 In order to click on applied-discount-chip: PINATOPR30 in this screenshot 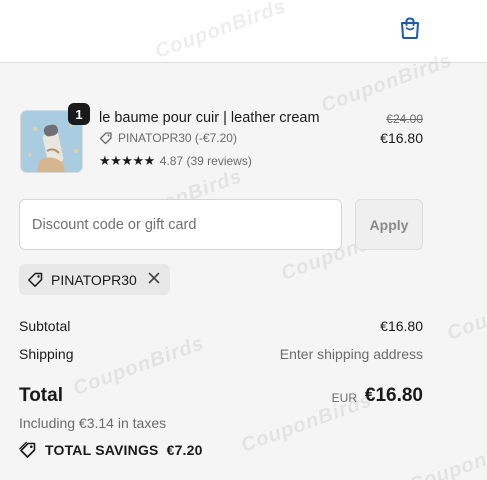, I will do `click(94, 279)`.